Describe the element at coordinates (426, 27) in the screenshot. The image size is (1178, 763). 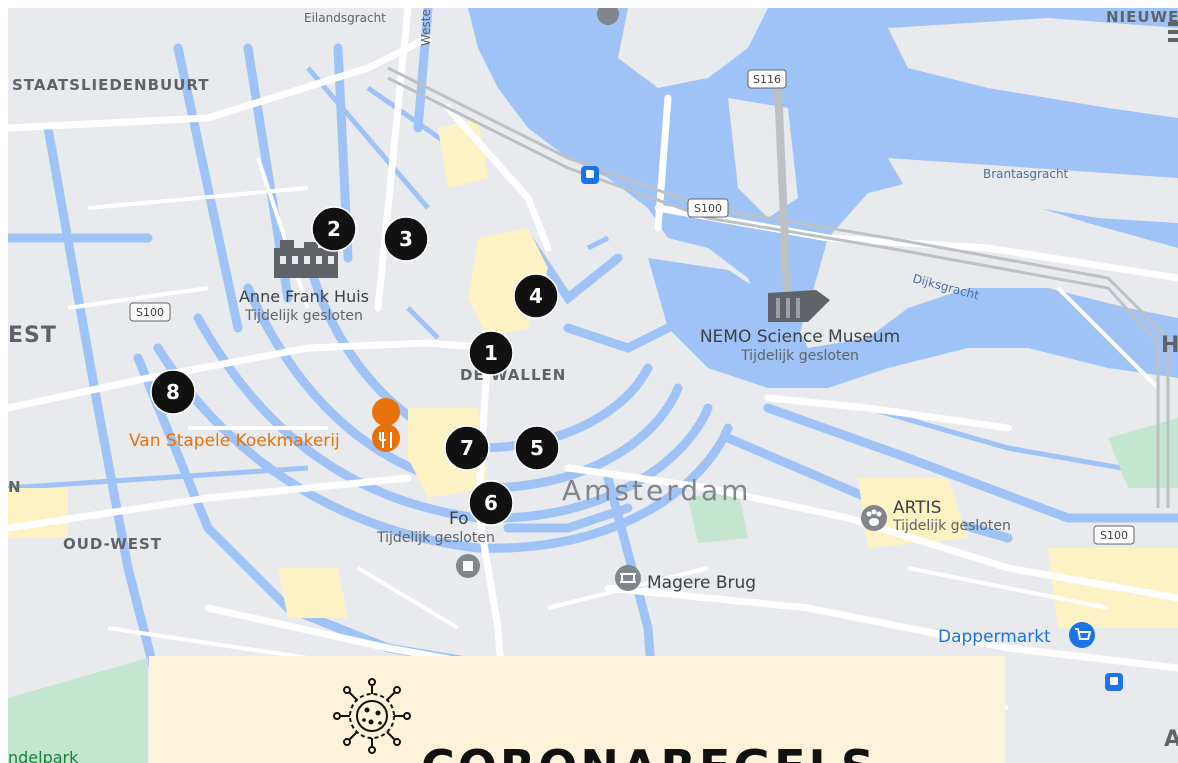
I see `street-westerdok: Westerd` at that location.